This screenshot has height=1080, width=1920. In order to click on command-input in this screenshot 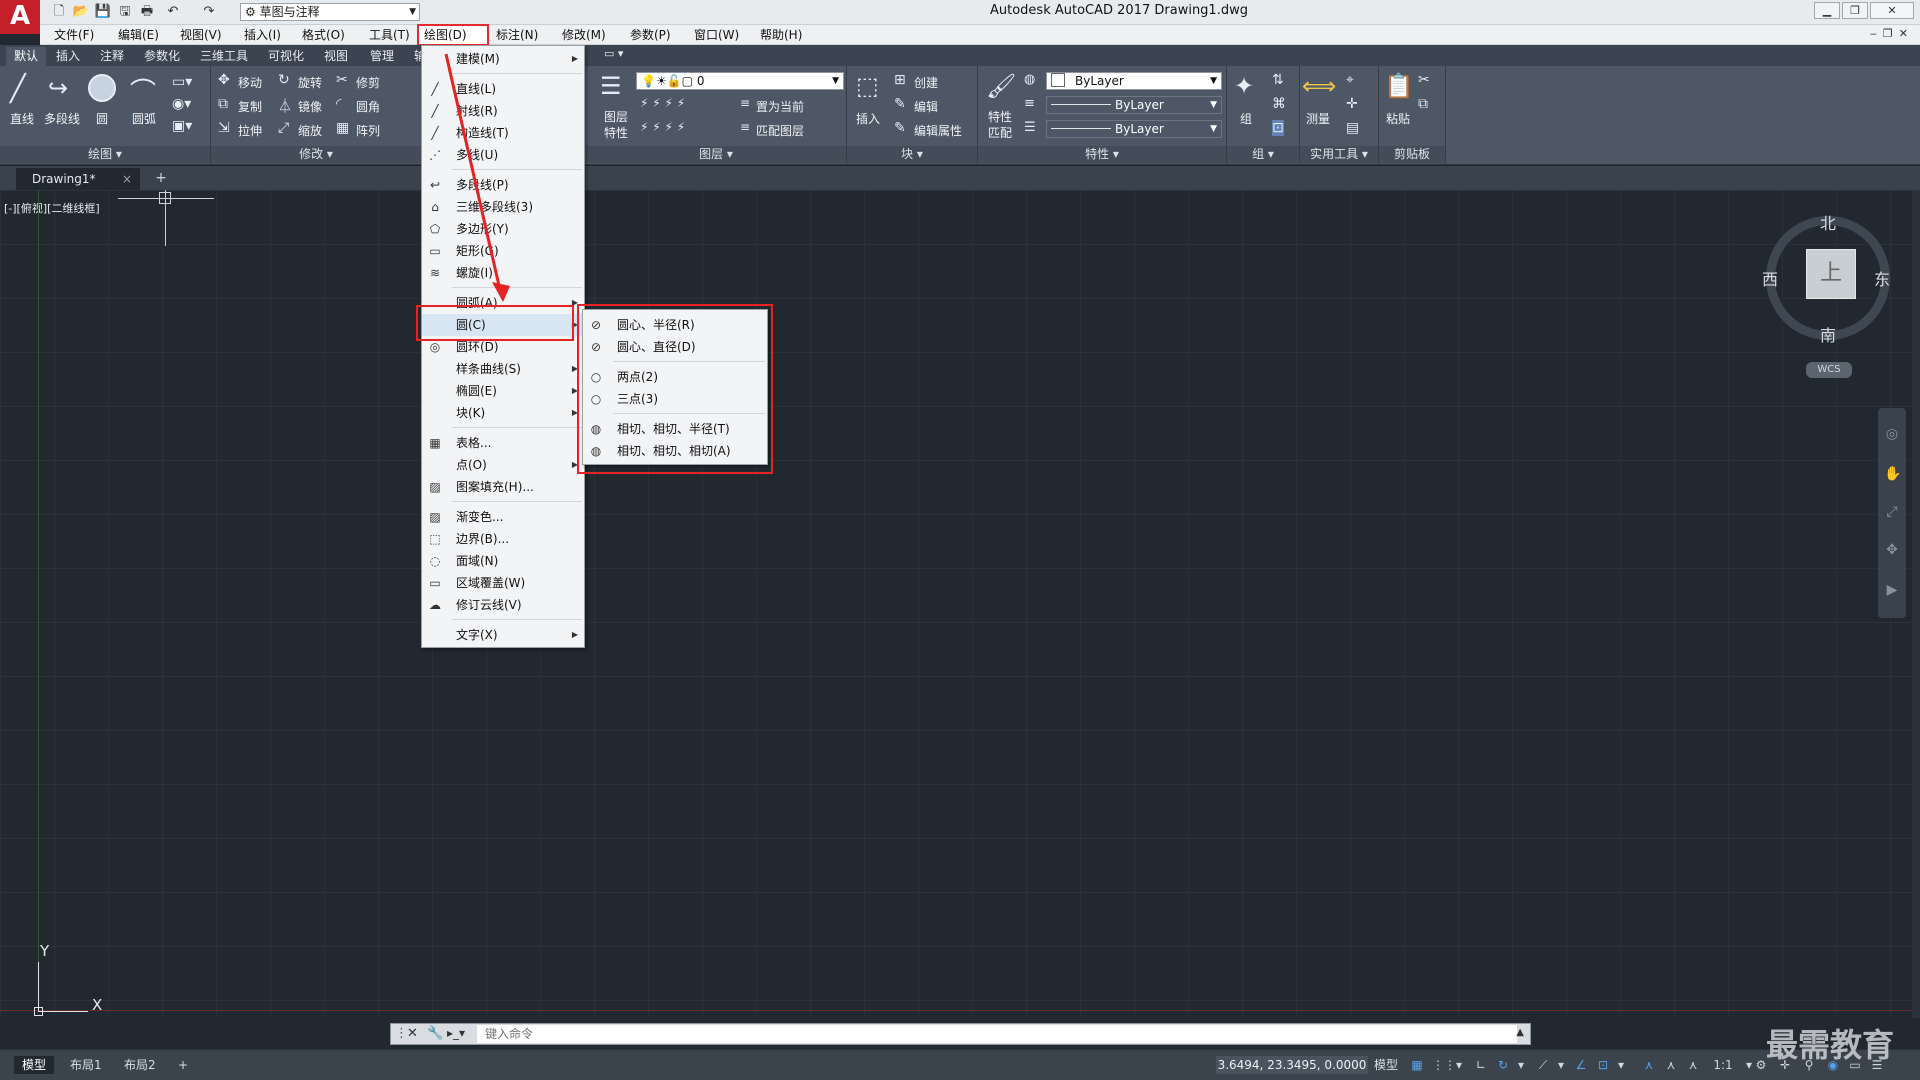, I will do `click(997, 1034)`.